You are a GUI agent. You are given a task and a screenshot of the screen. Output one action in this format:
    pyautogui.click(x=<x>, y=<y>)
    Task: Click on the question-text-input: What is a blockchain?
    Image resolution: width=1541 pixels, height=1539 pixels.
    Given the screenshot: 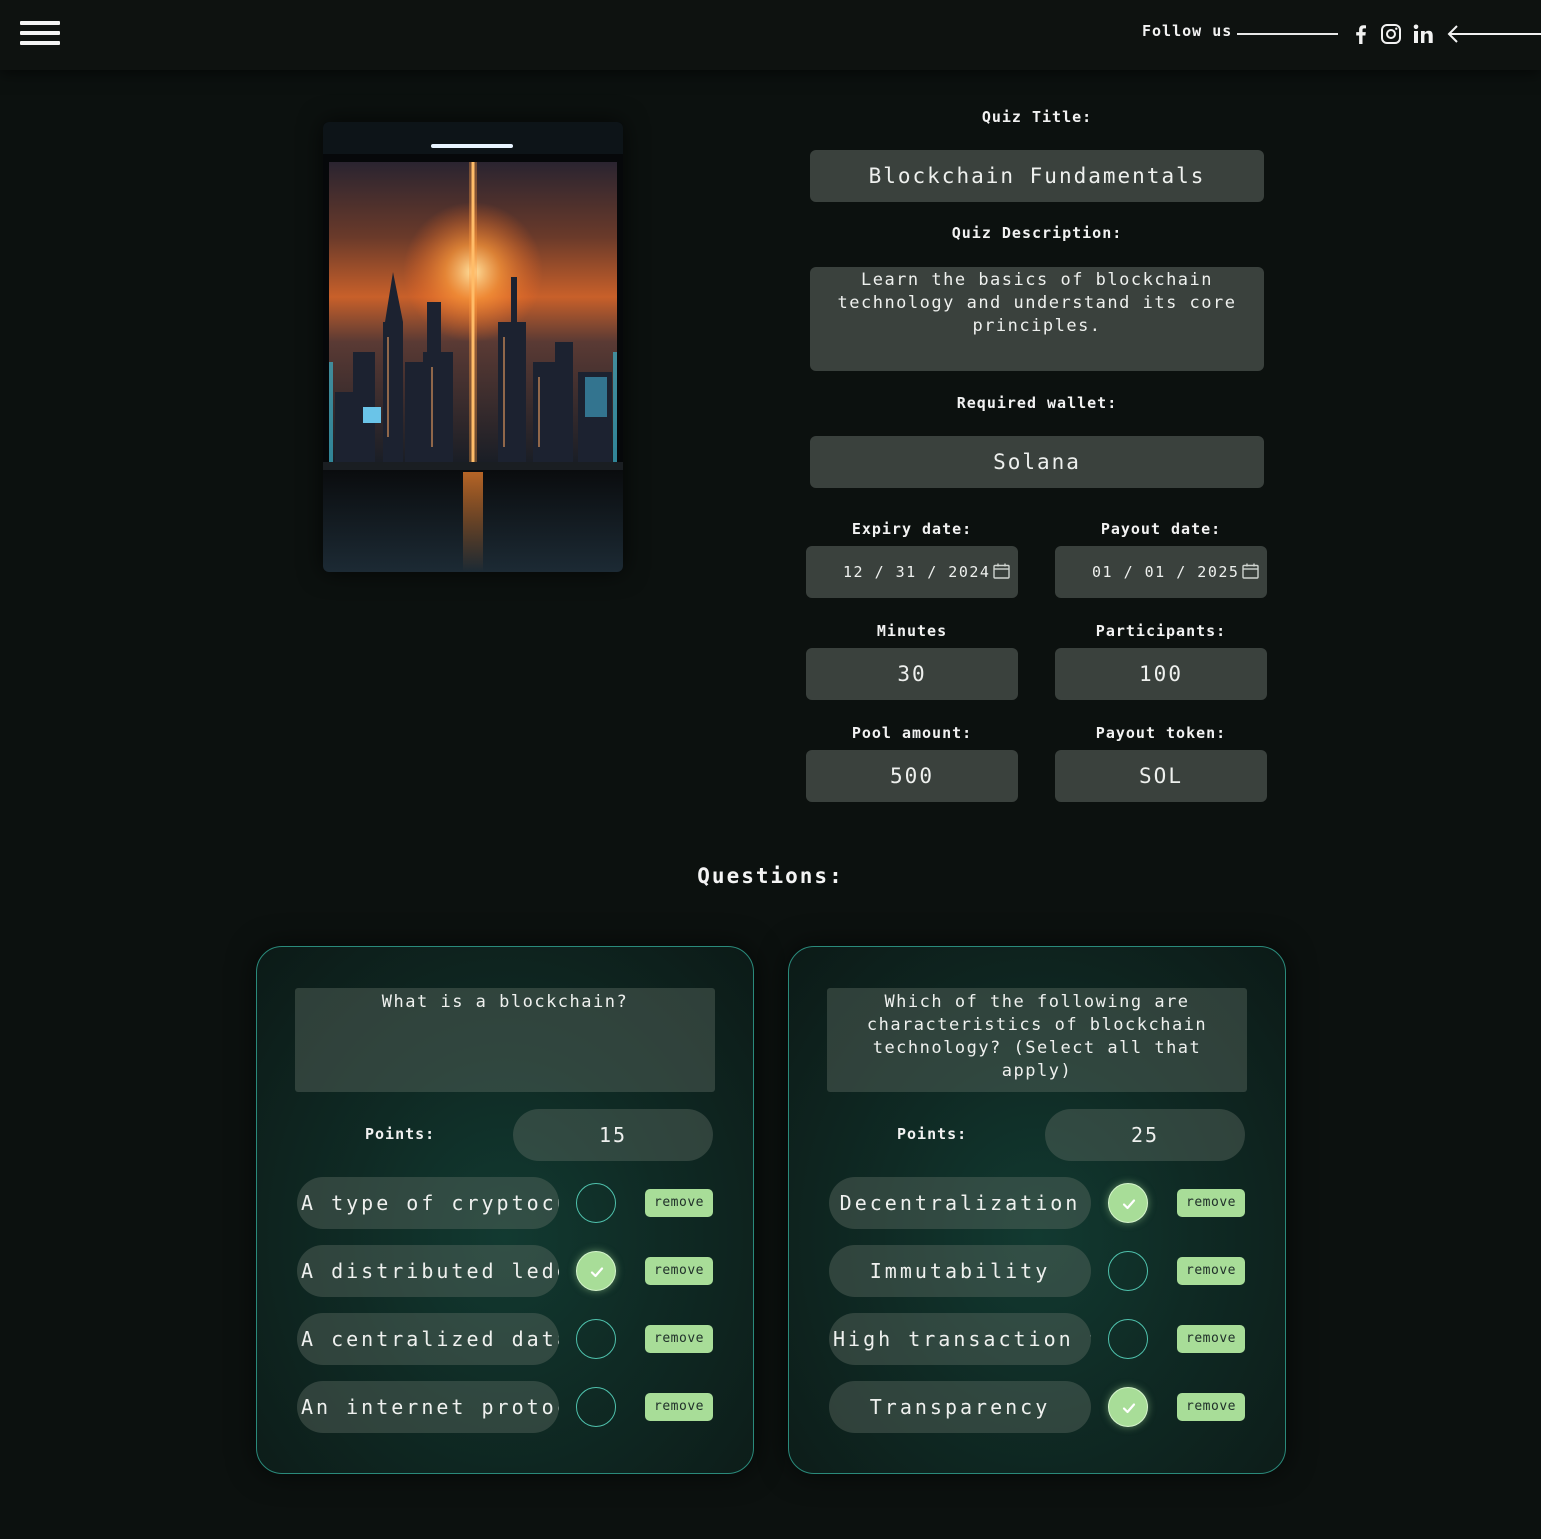 What is the action you would take?
    pyautogui.click(x=505, y=1040)
    